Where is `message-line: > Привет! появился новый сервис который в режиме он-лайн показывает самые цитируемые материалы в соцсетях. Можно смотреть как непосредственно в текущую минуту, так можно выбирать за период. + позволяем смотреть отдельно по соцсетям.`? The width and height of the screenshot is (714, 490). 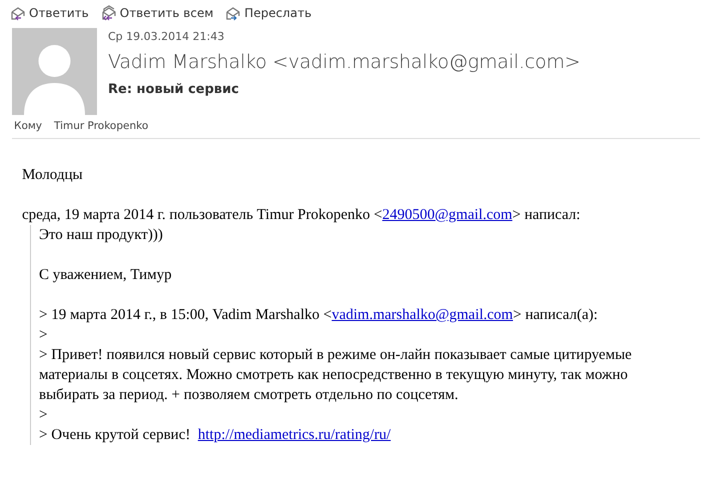 message-line: > Привет! появился новый сервис который в режиме он-лайн показывает самые цитируемые материалы в соцсетях. Можно смотреть как непосредственно в текущую минуту, так можно выбирать за период. + позволяем смотреть отдельно по соцсетям. is located at coordinates (336, 375).